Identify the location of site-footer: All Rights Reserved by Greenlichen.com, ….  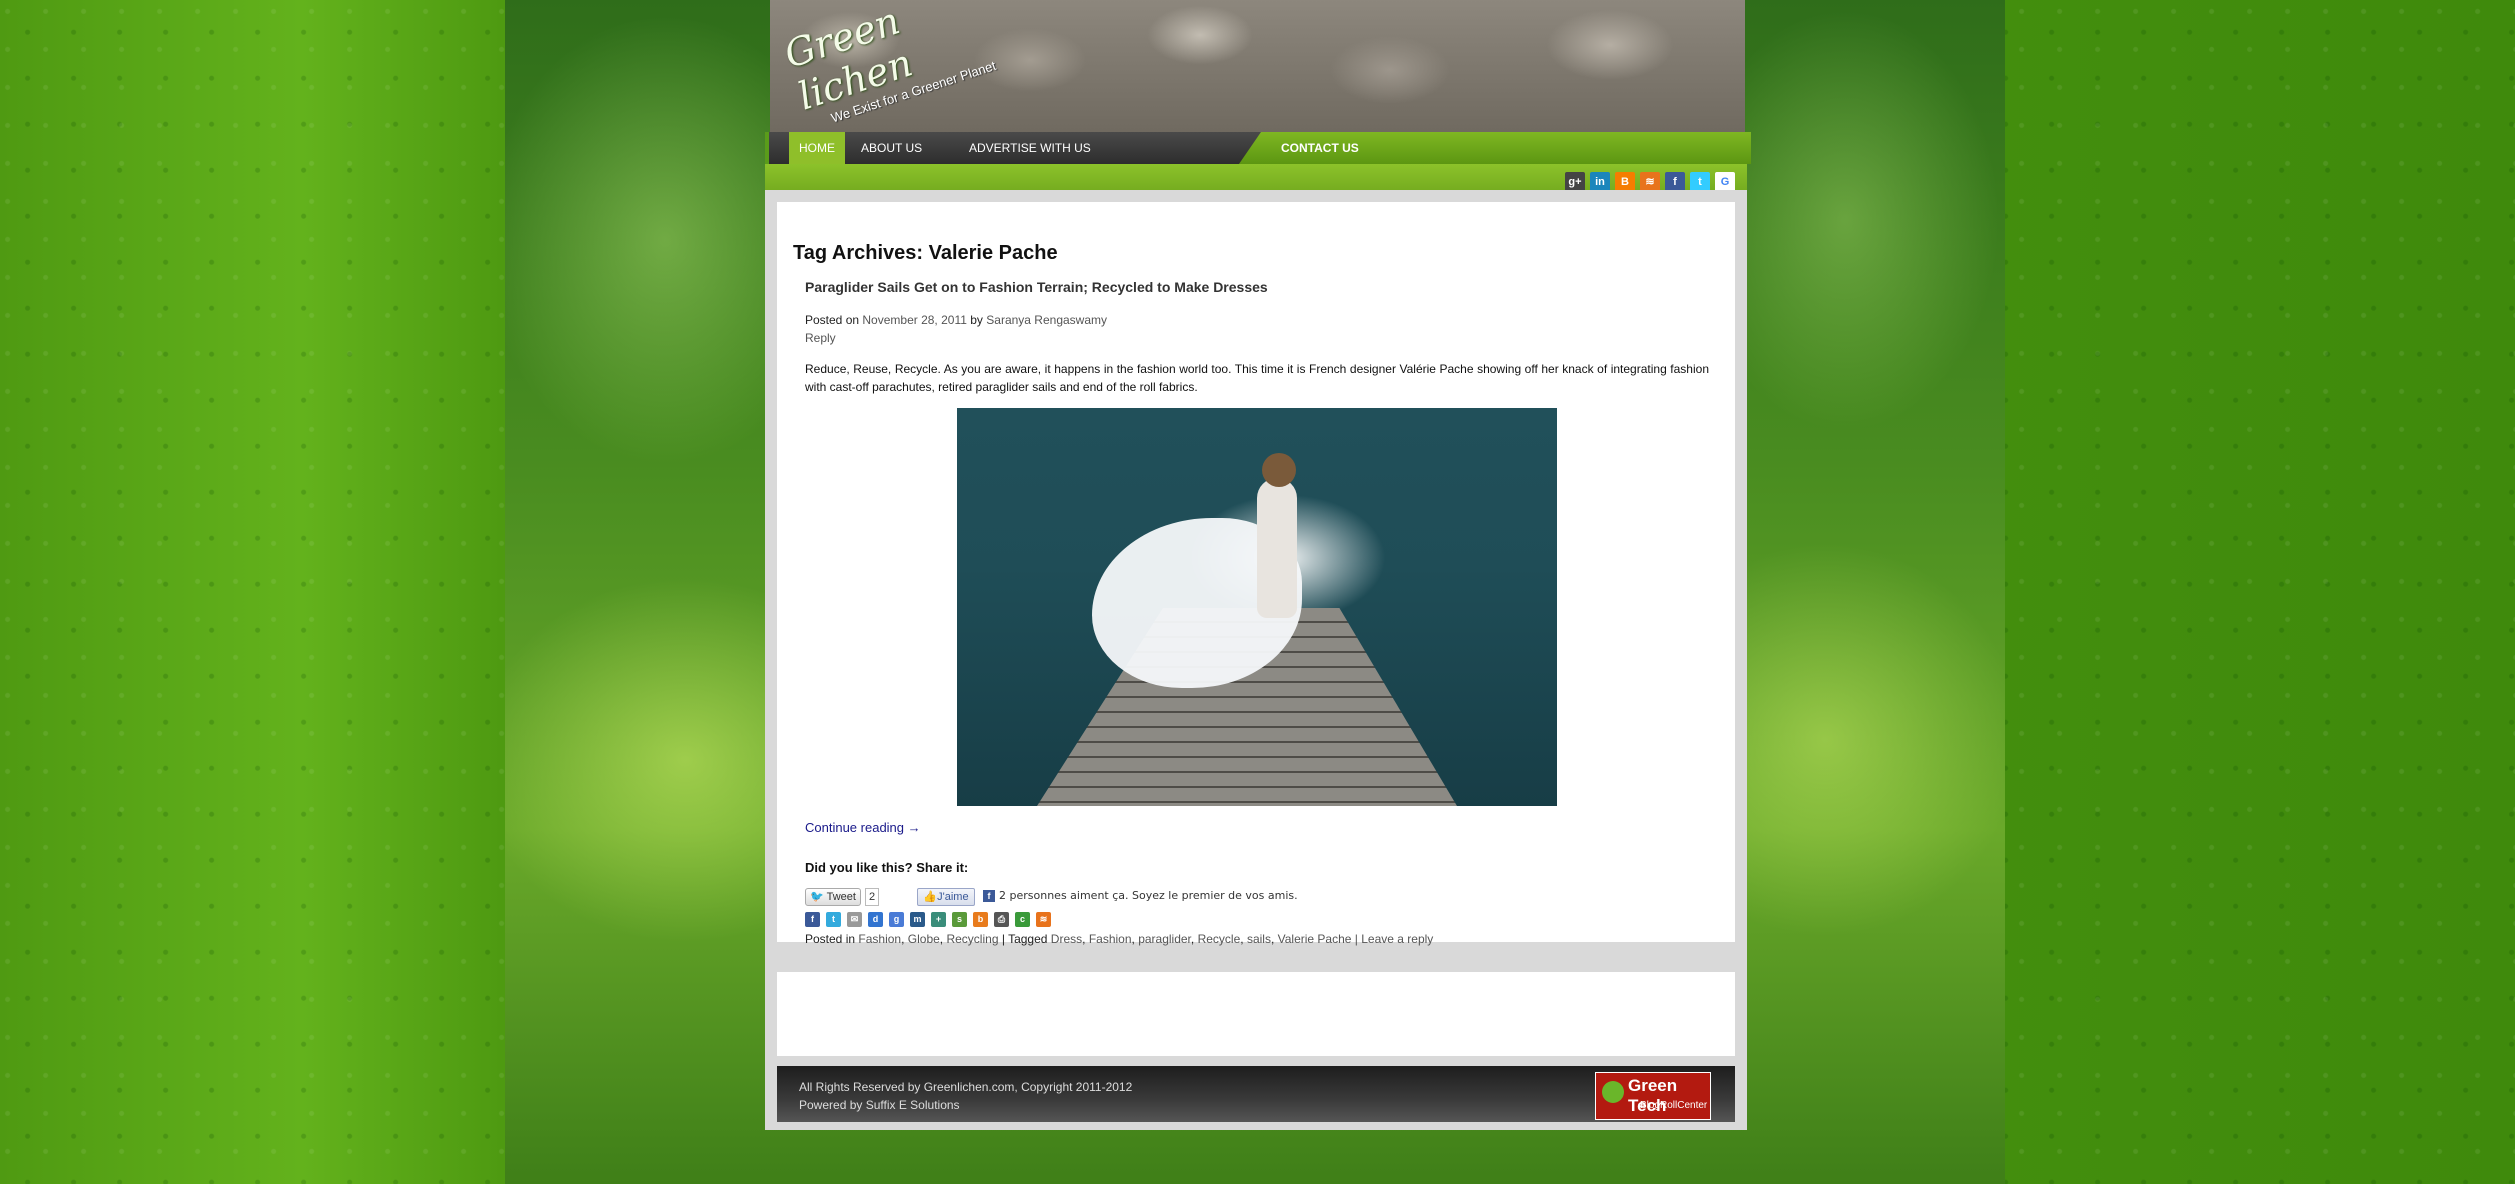
(1256, 1094).